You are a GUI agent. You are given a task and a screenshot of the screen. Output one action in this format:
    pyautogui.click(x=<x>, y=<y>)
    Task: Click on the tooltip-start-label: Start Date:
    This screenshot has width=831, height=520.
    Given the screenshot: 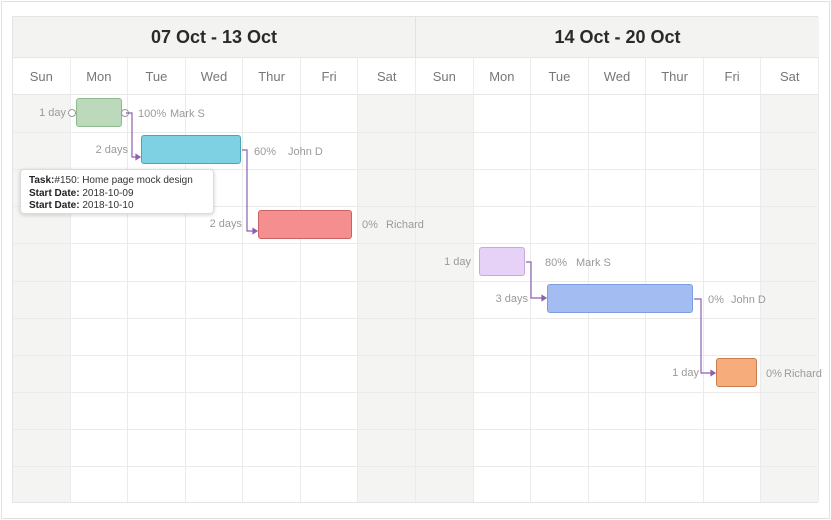 What is the action you would take?
    pyautogui.click(x=54, y=193)
    